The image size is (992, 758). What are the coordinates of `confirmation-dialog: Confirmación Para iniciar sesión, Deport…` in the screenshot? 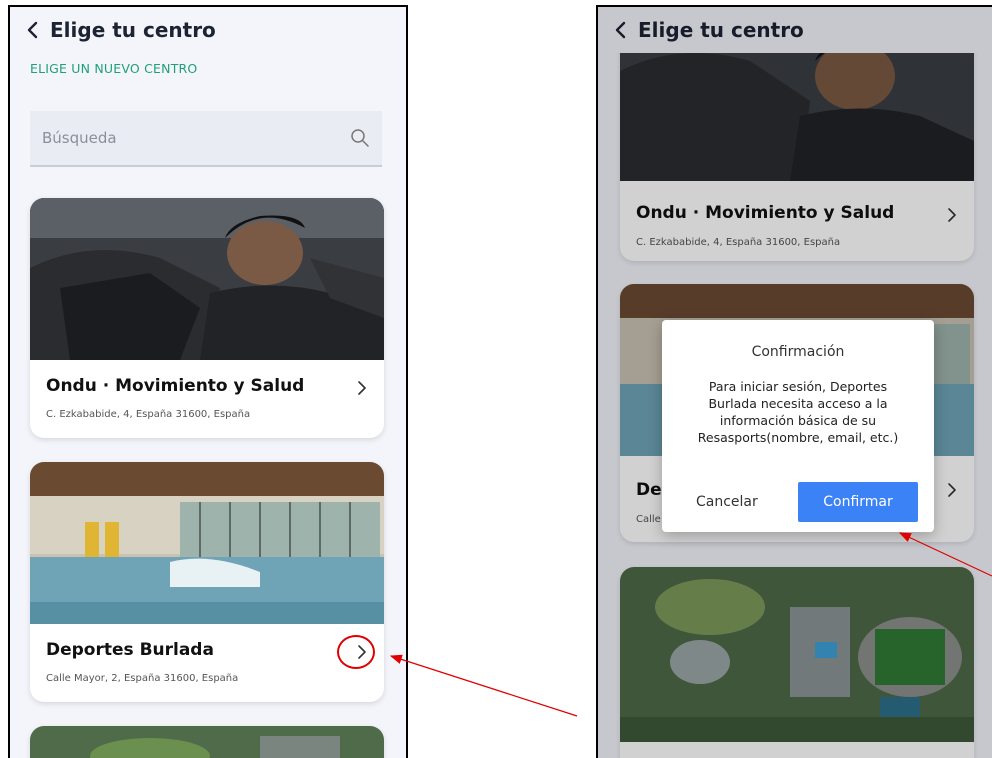 It's located at (798, 426).